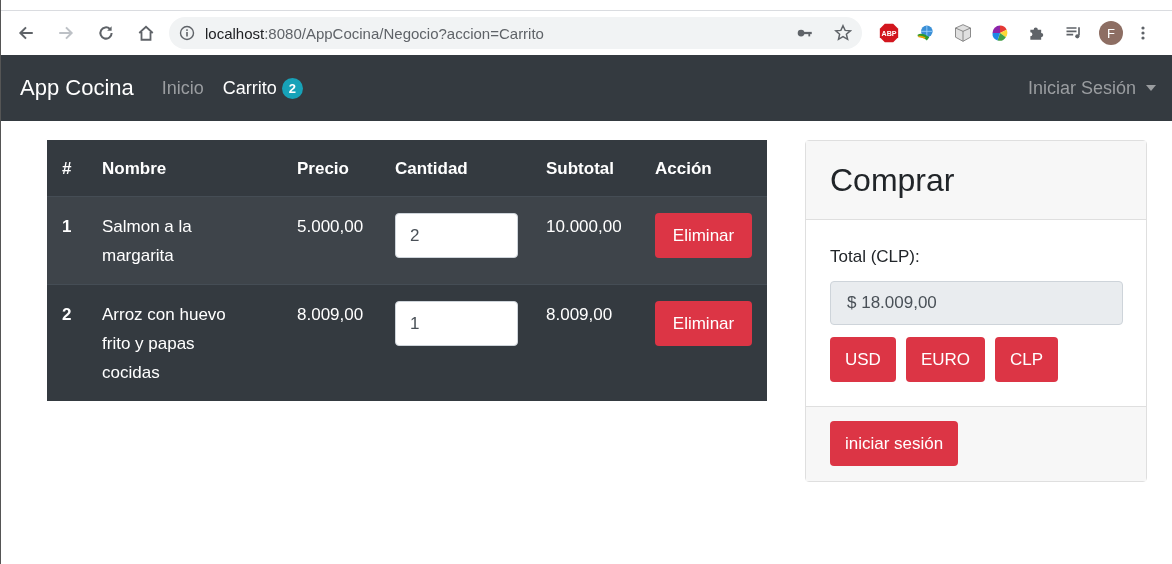  Describe the element at coordinates (863, 359) in the screenshot. I see `currency-button: USD` at that location.